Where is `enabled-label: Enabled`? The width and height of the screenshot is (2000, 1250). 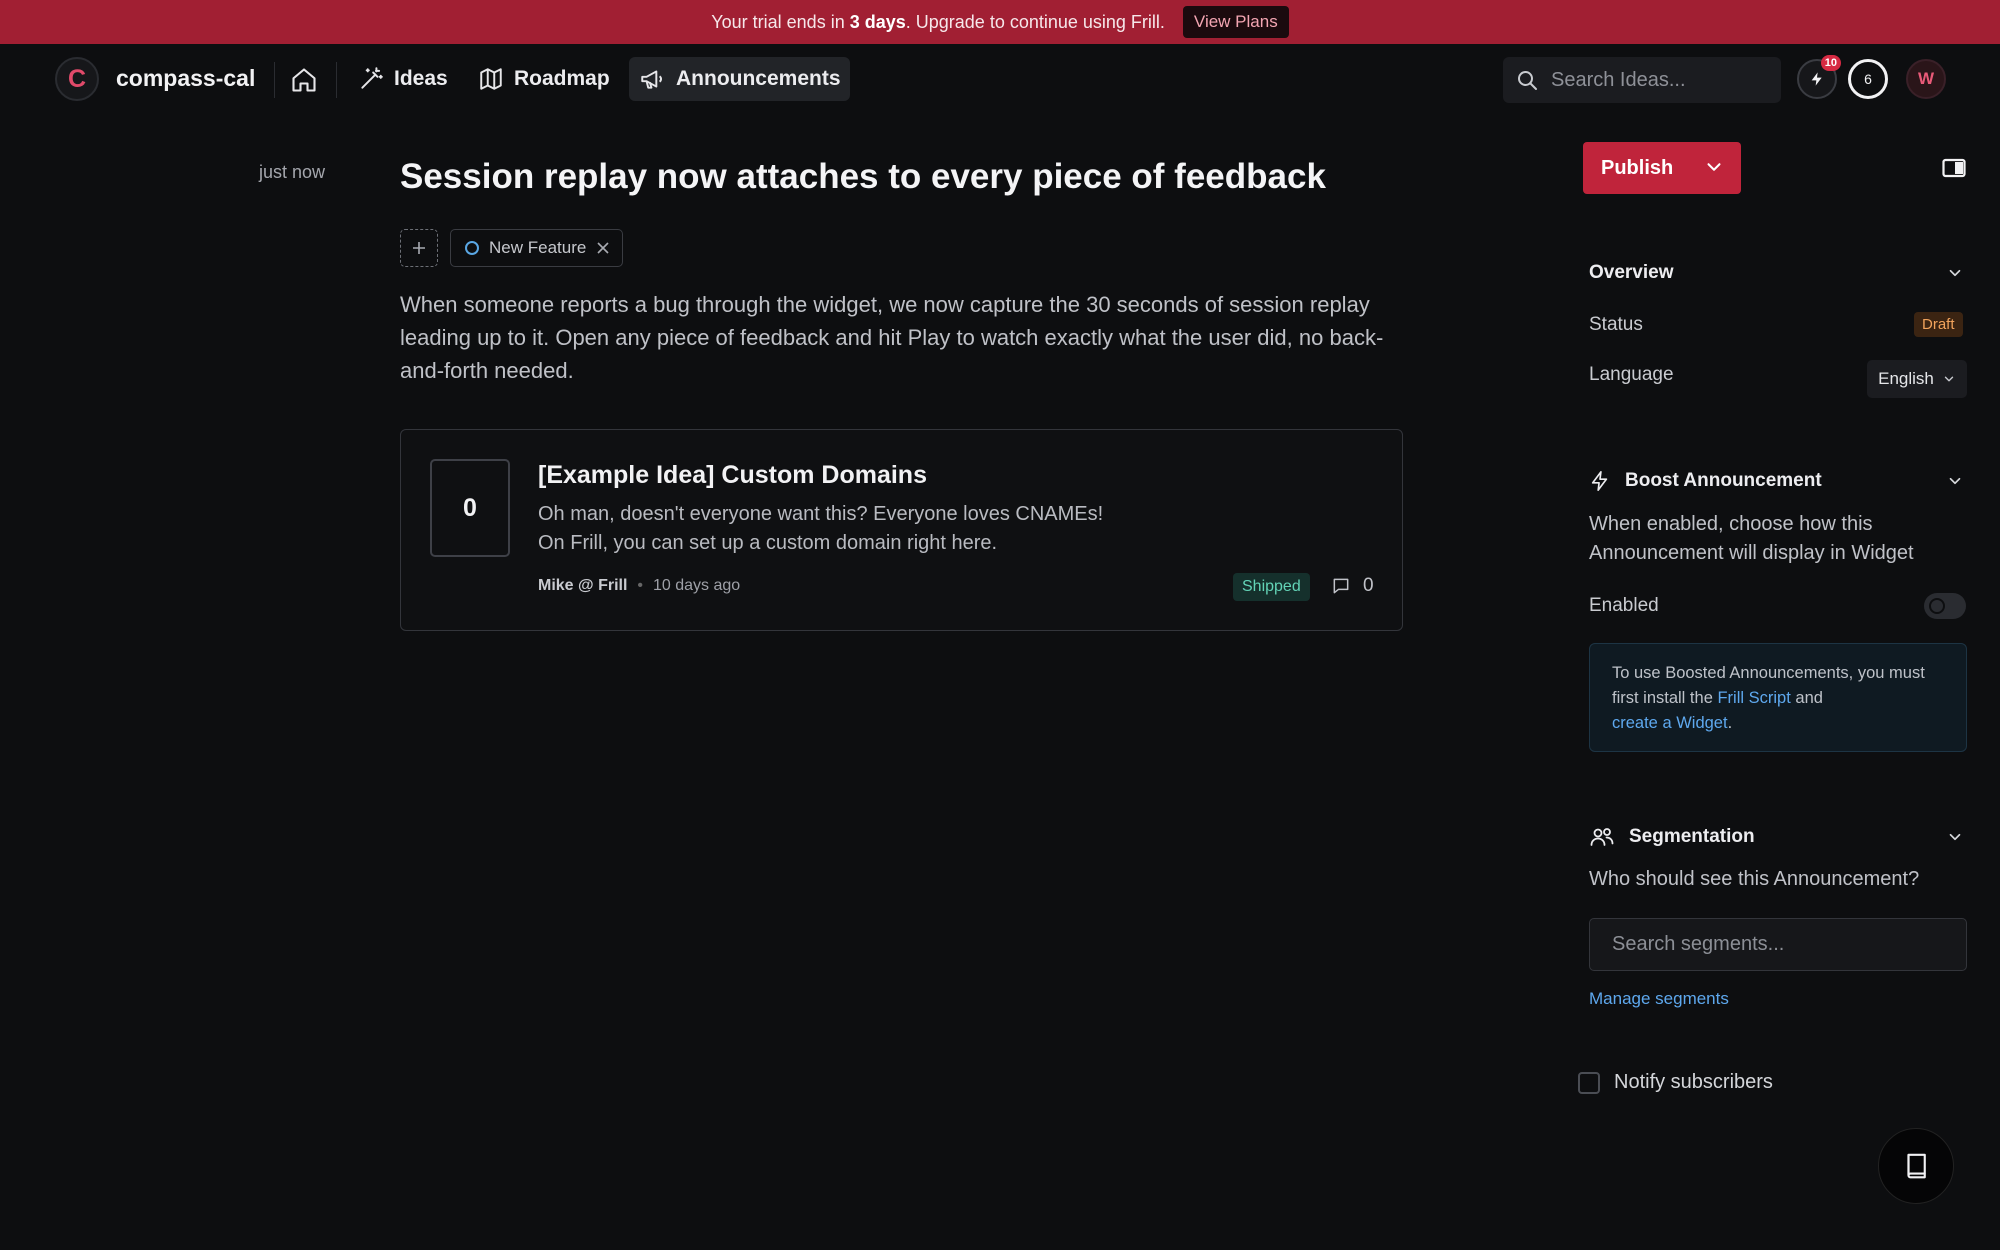
enabled-label: Enabled is located at coordinates (1624, 605).